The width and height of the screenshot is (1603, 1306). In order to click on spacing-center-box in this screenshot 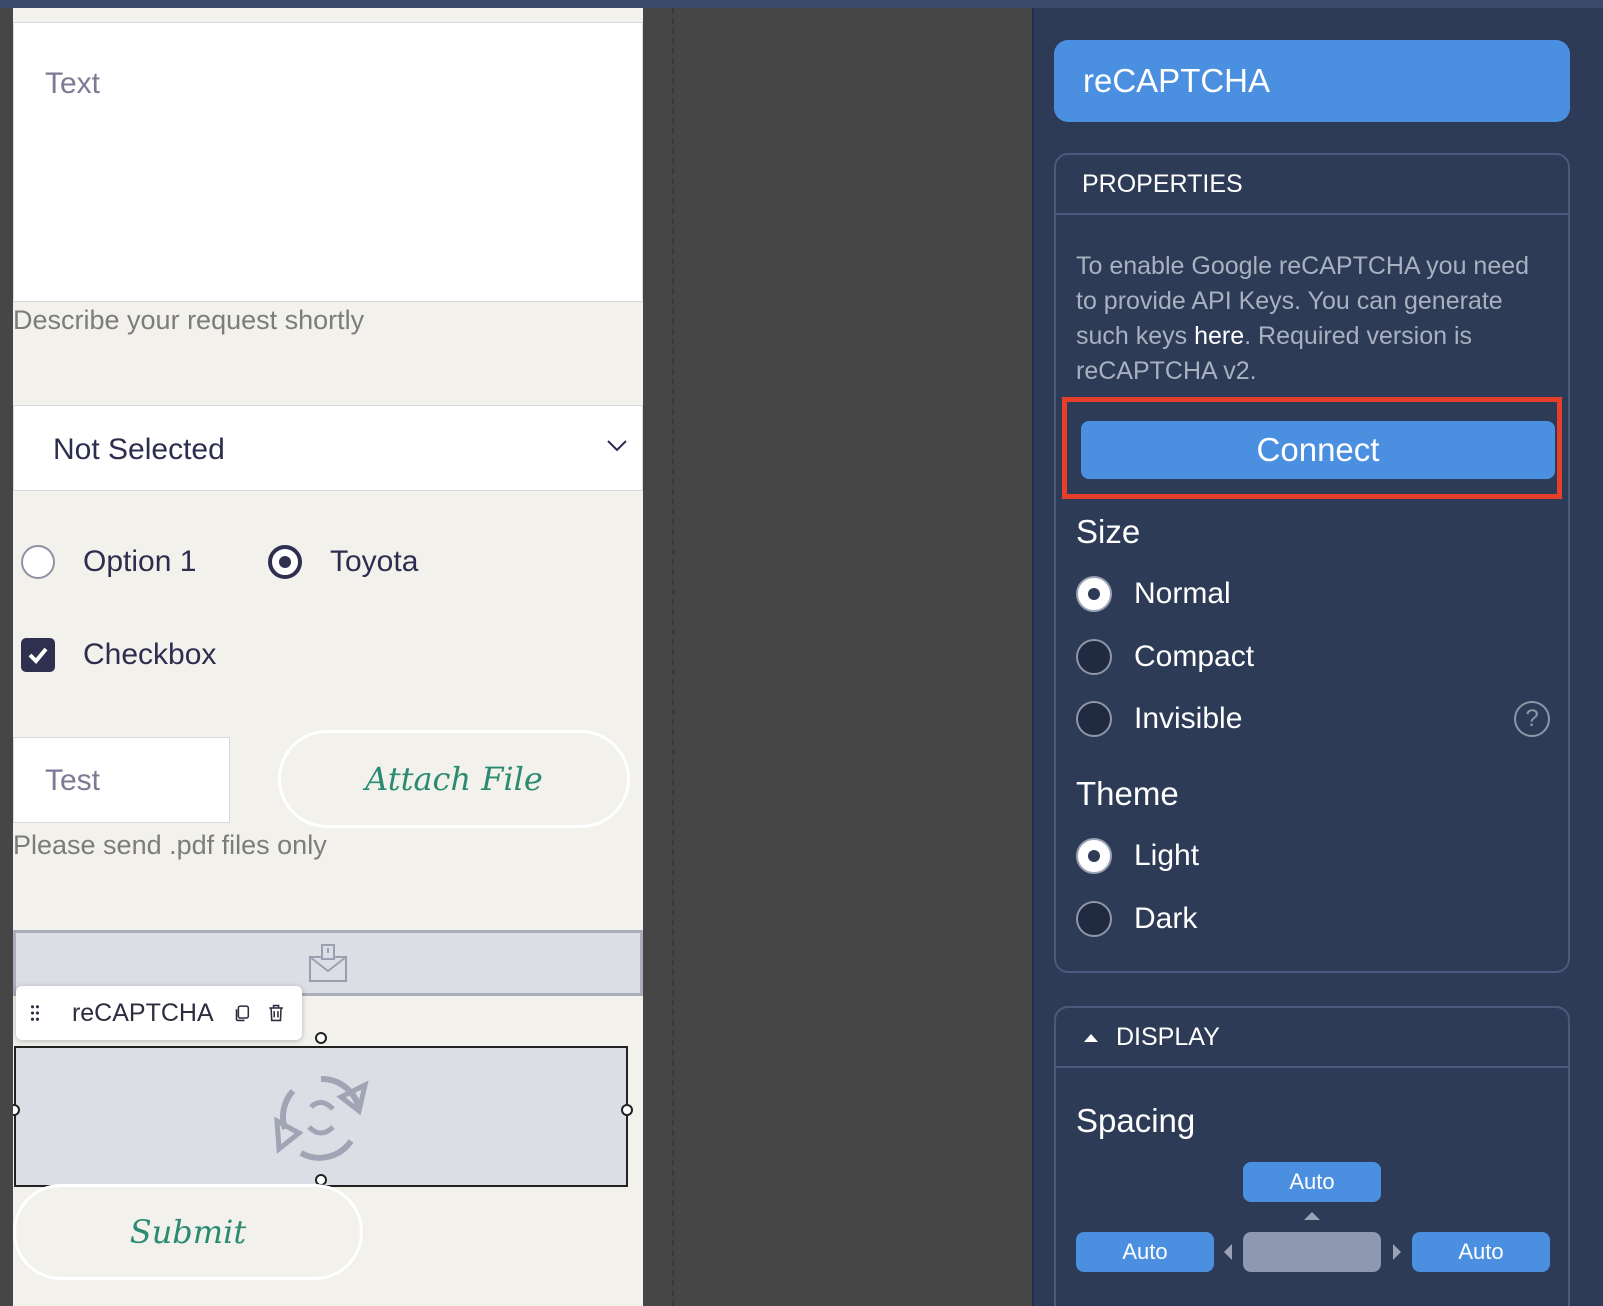, I will do `click(1312, 1252)`.